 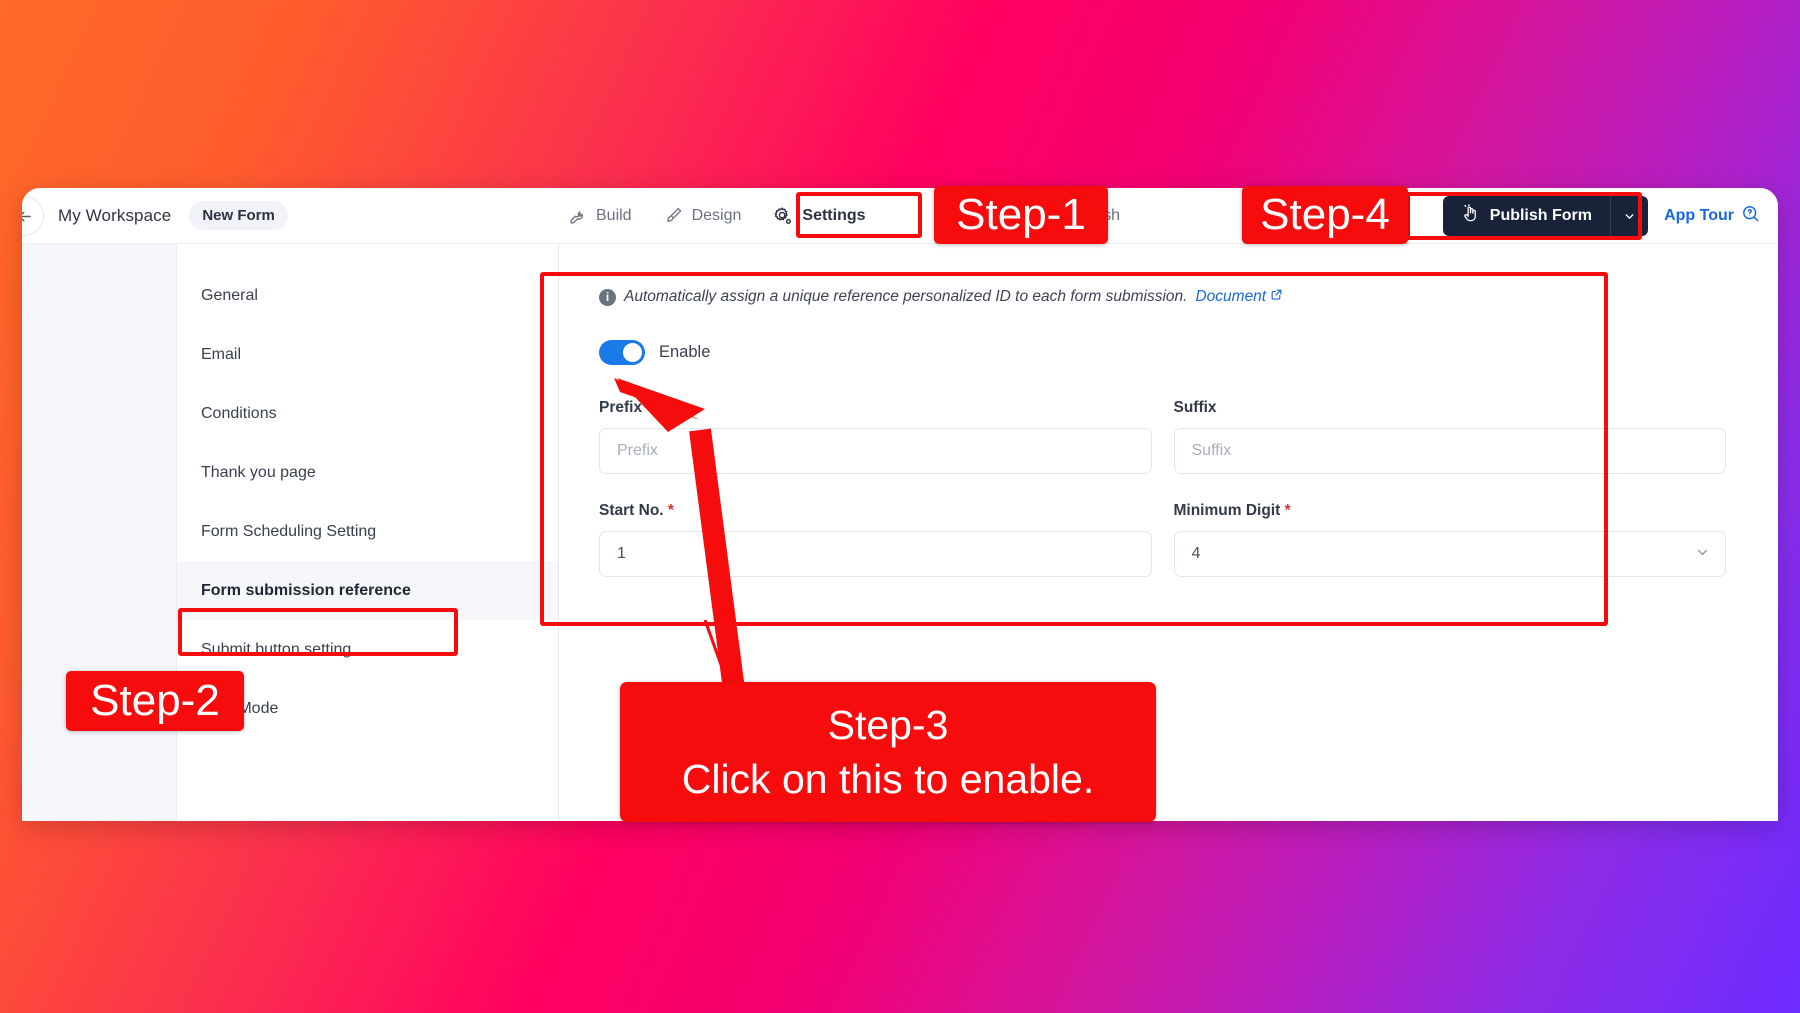 I want to click on startno-mindigit-row: Start No. * Minimum Digit *, so click(x=1162, y=539).